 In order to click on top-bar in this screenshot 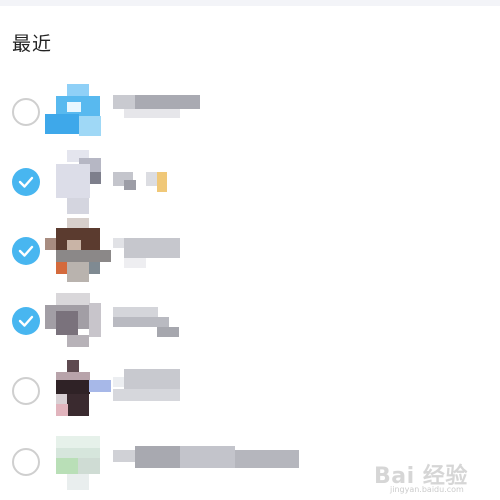, I will do `click(250, 3)`.